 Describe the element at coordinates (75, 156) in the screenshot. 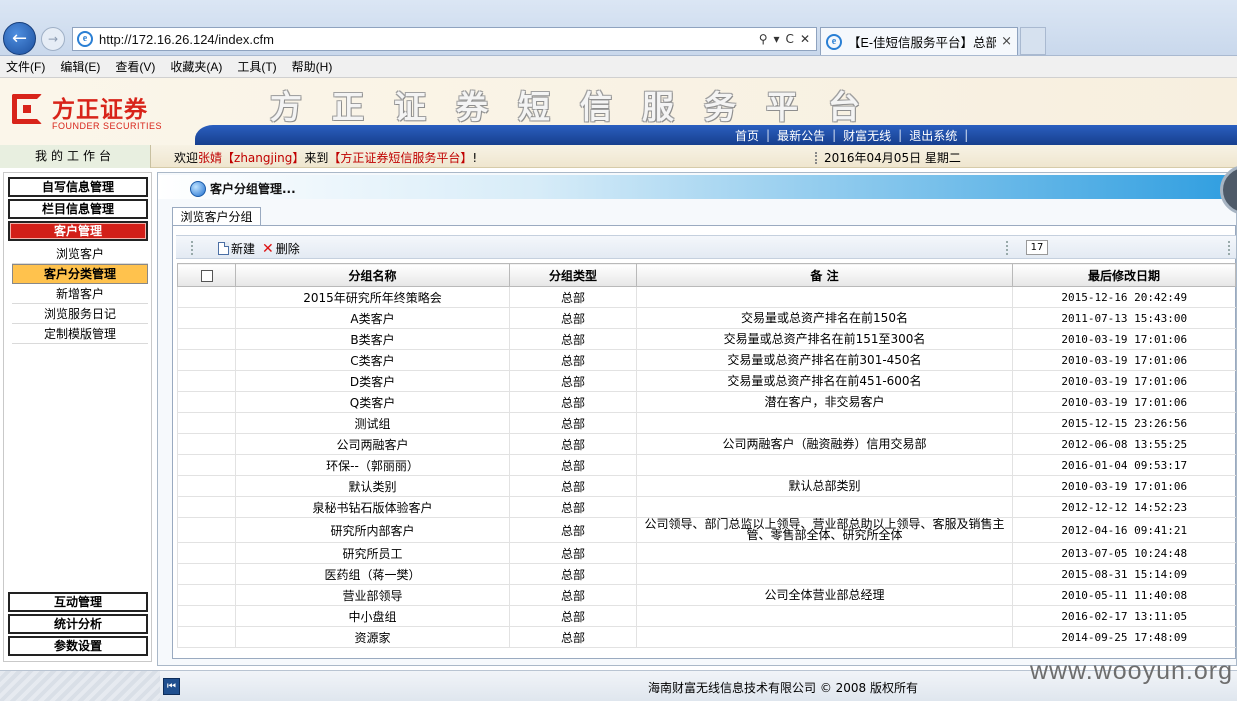

I see `workbench-label: 我的工作台` at that location.